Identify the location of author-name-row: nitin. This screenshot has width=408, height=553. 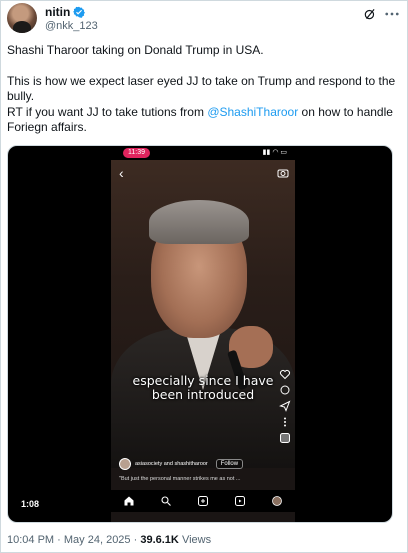
(65, 12).